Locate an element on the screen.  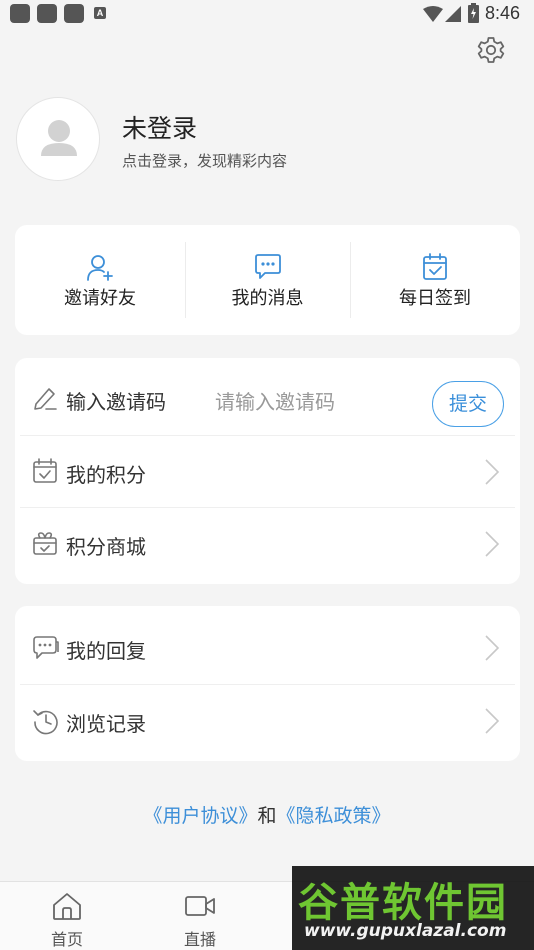
quick-actions-card: 邀请好友 我的消息 每日签到 is located at coordinates (267, 280).